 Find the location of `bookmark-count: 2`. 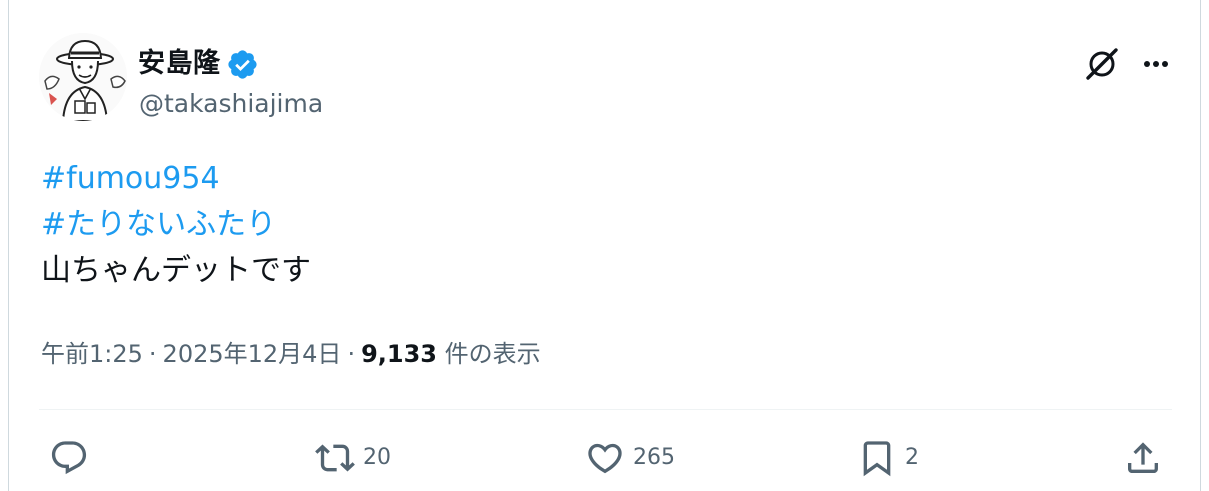

bookmark-count: 2 is located at coordinates (912, 457).